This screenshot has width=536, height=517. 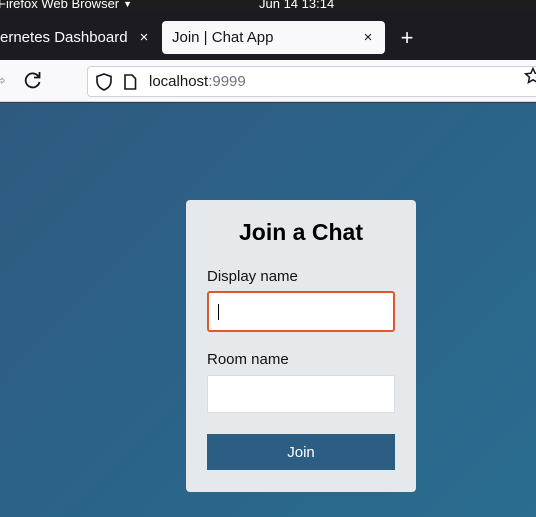 I want to click on url-text: localhost:9999, so click(x=197, y=81).